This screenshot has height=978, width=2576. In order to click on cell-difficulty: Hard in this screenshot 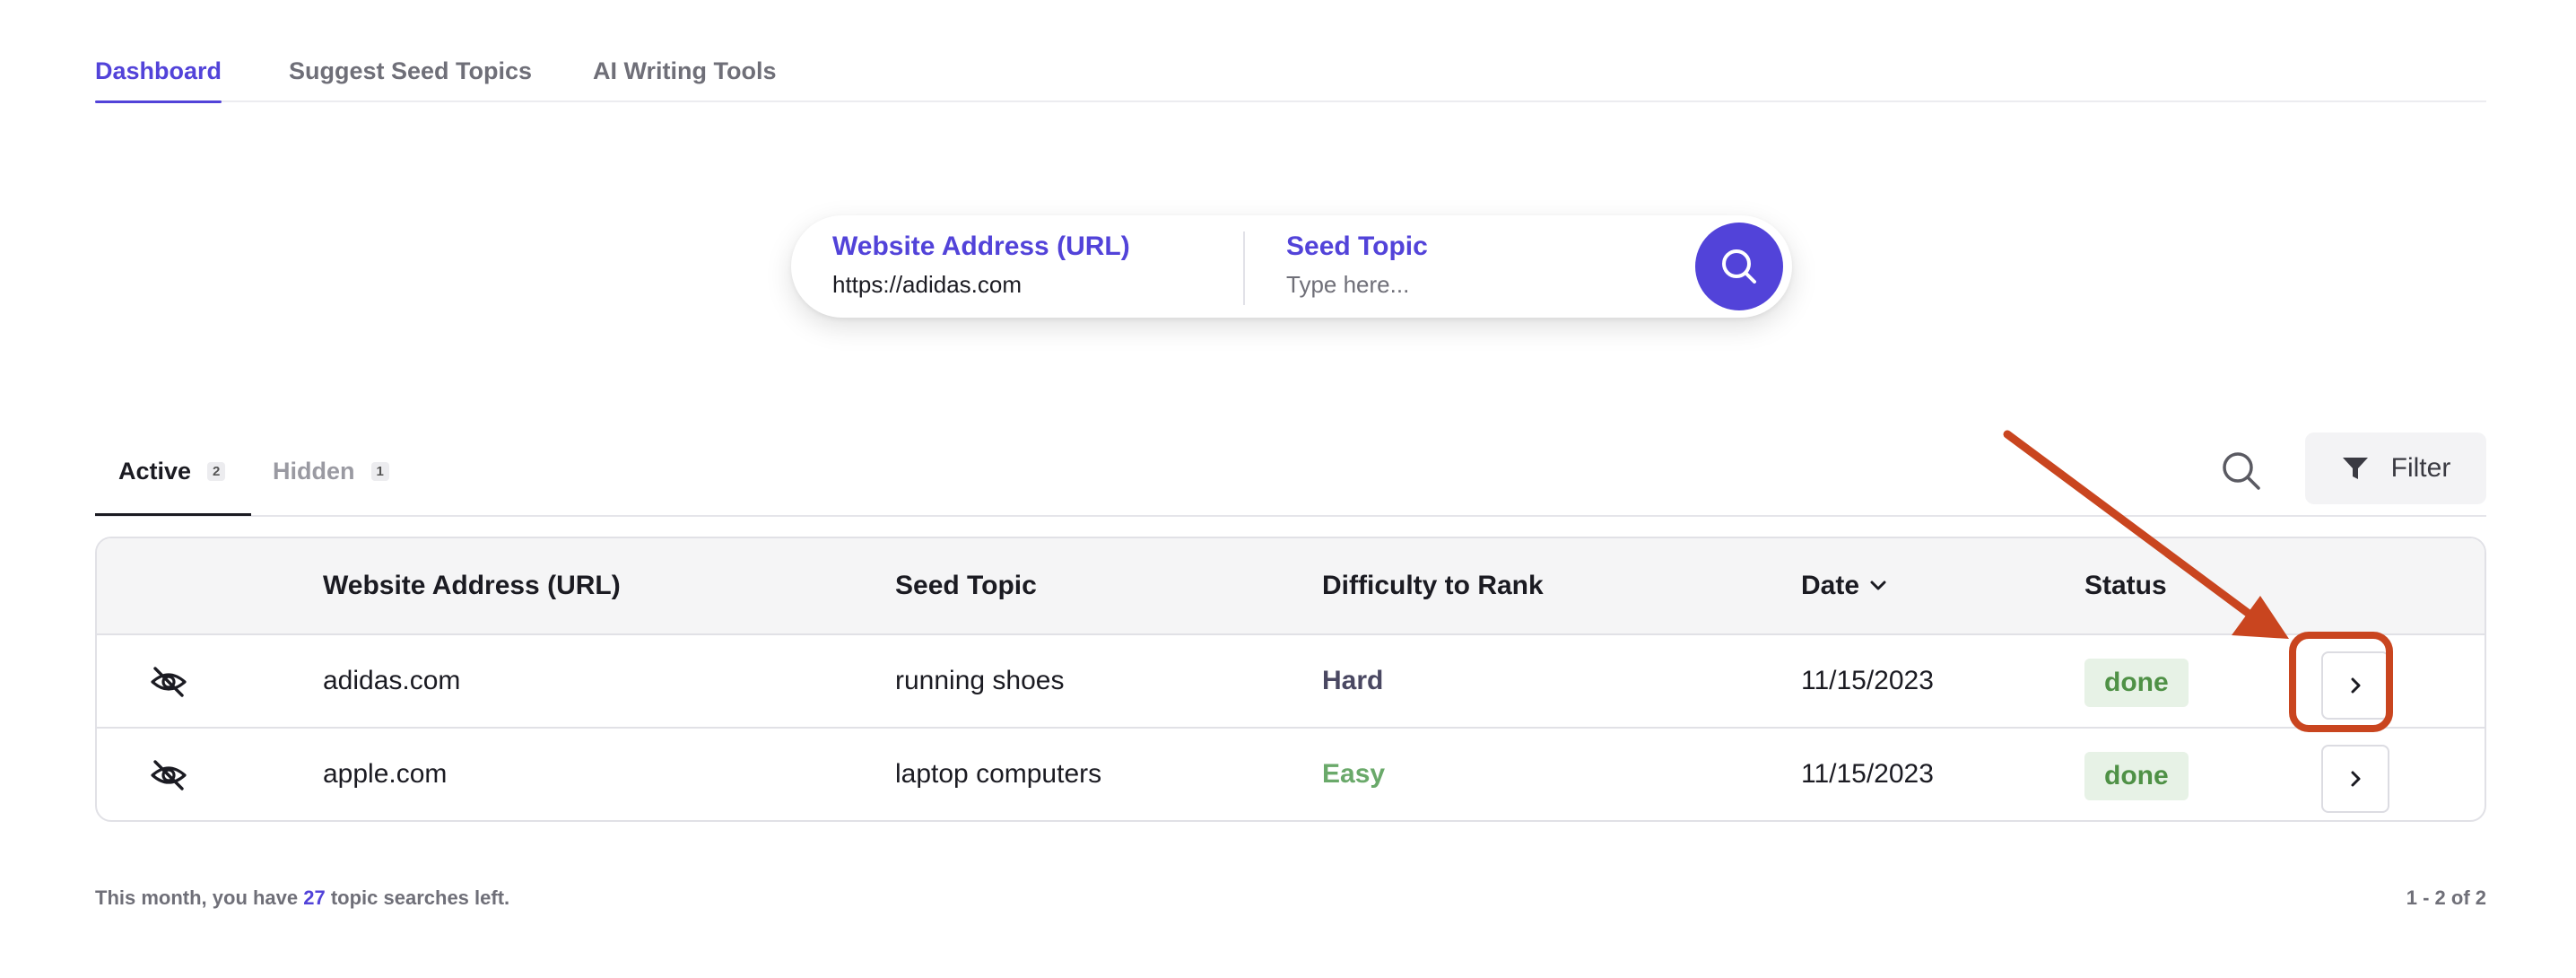, I will do `click(1353, 680)`.